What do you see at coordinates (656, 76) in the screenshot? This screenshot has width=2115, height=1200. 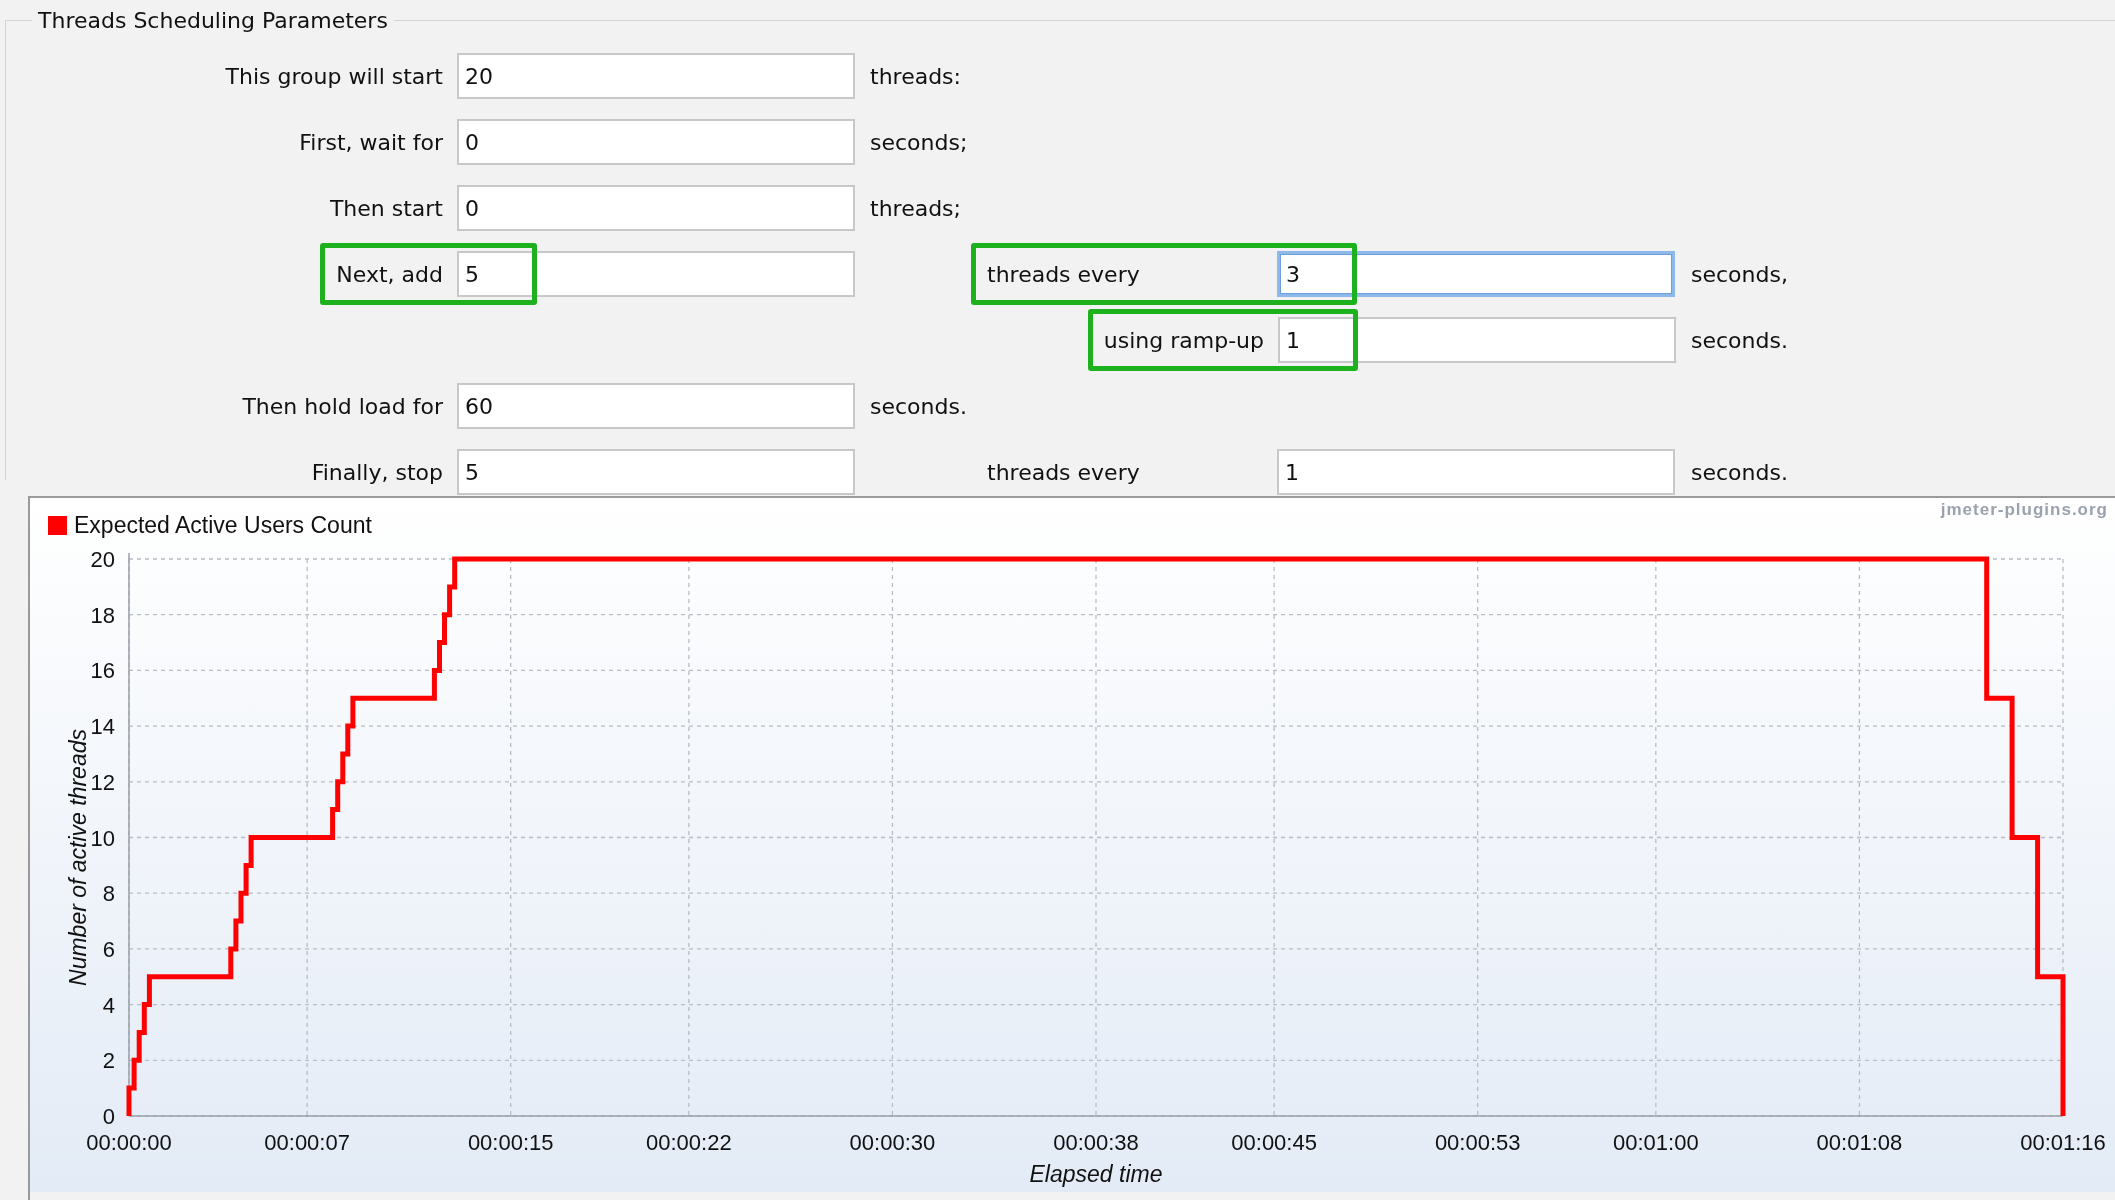 I see `input-field: 20` at bounding box center [656, 76].